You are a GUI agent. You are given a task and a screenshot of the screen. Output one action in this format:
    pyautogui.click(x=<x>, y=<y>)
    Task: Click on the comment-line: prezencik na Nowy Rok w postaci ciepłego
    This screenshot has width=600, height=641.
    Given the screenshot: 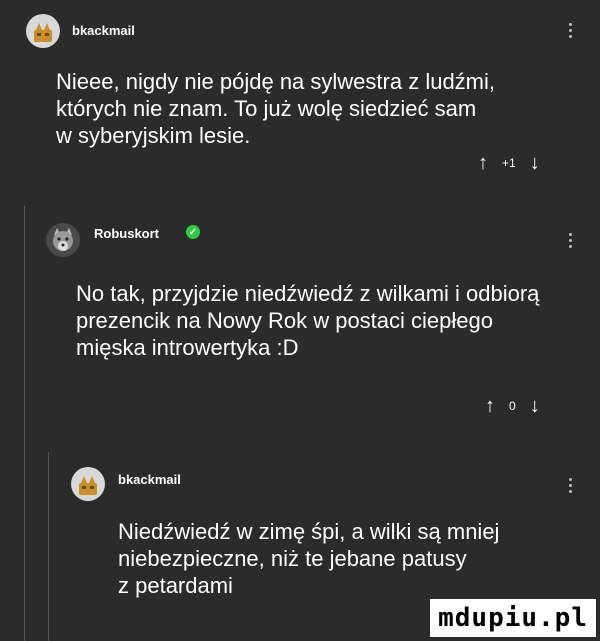 What is the action you would take?
    pyautogui.click(x=284, y=320)
    